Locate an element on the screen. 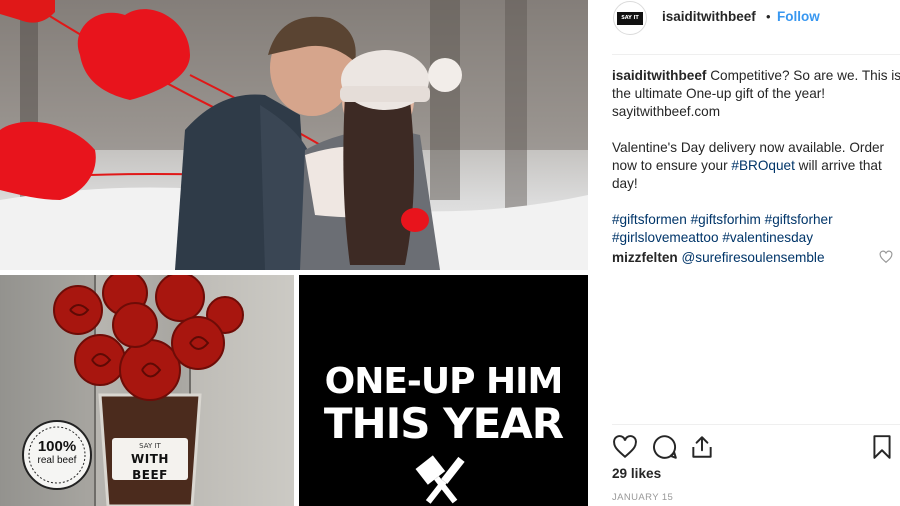  heart-outline-icon is located at coordinates (625, 447).